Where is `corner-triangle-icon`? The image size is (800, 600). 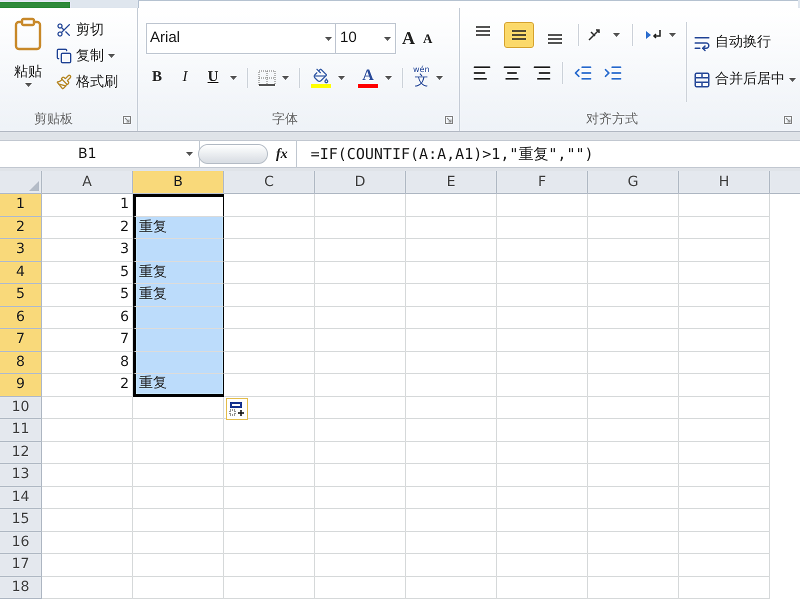 corner-triangle-icon is located at coordinates (34, 186).